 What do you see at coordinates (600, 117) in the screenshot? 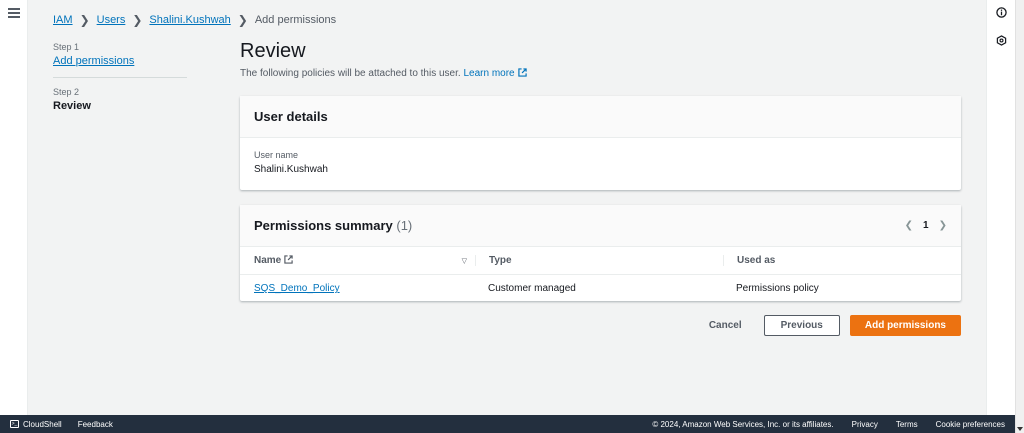
I see `user-details-header: User details` at bounding box center [600, 117].